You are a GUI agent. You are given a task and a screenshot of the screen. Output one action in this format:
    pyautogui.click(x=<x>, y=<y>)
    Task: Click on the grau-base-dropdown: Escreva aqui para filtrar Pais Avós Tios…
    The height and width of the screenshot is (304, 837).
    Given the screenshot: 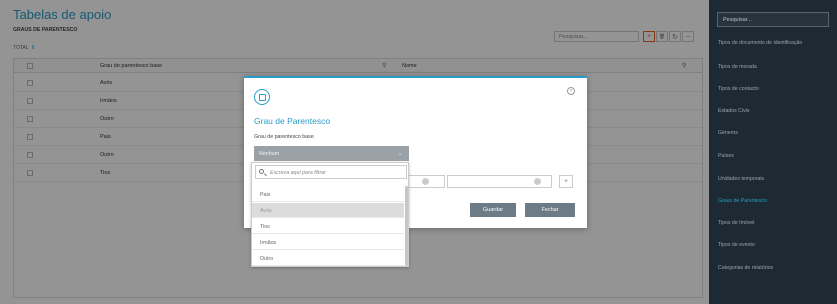 What is the action you would take?
    pyautogui.click(x=330, y=214)
    